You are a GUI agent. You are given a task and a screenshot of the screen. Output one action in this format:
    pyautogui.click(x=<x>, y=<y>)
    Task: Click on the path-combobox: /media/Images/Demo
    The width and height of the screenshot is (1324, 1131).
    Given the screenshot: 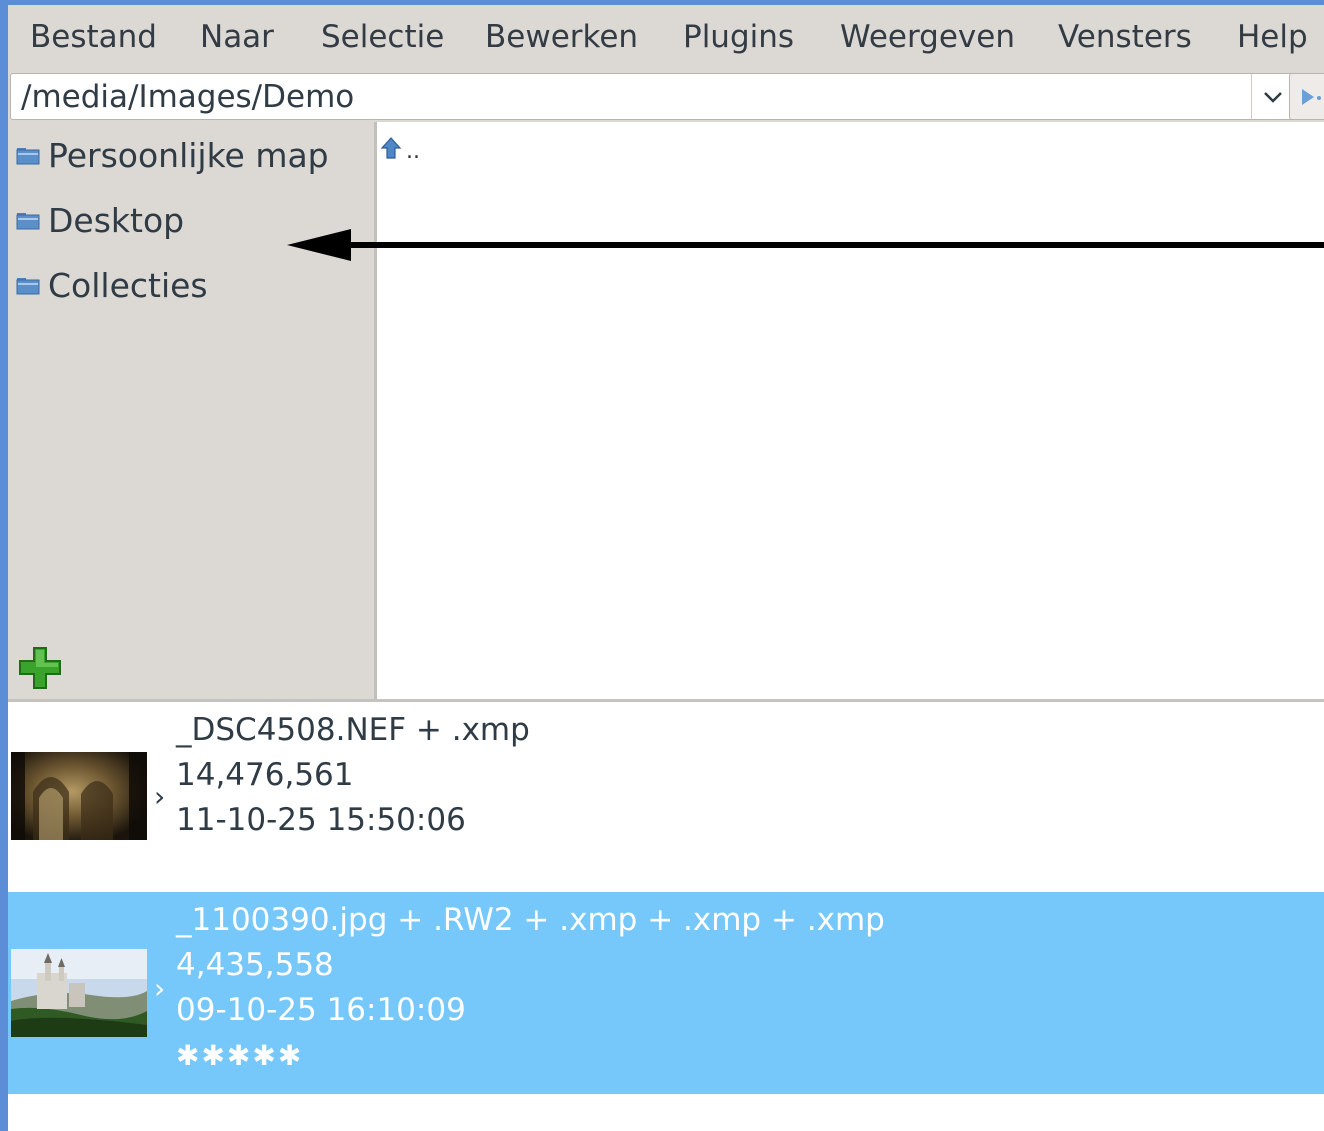 What is the action you would take?
    pyautogui.click(x=652, y=96)
    